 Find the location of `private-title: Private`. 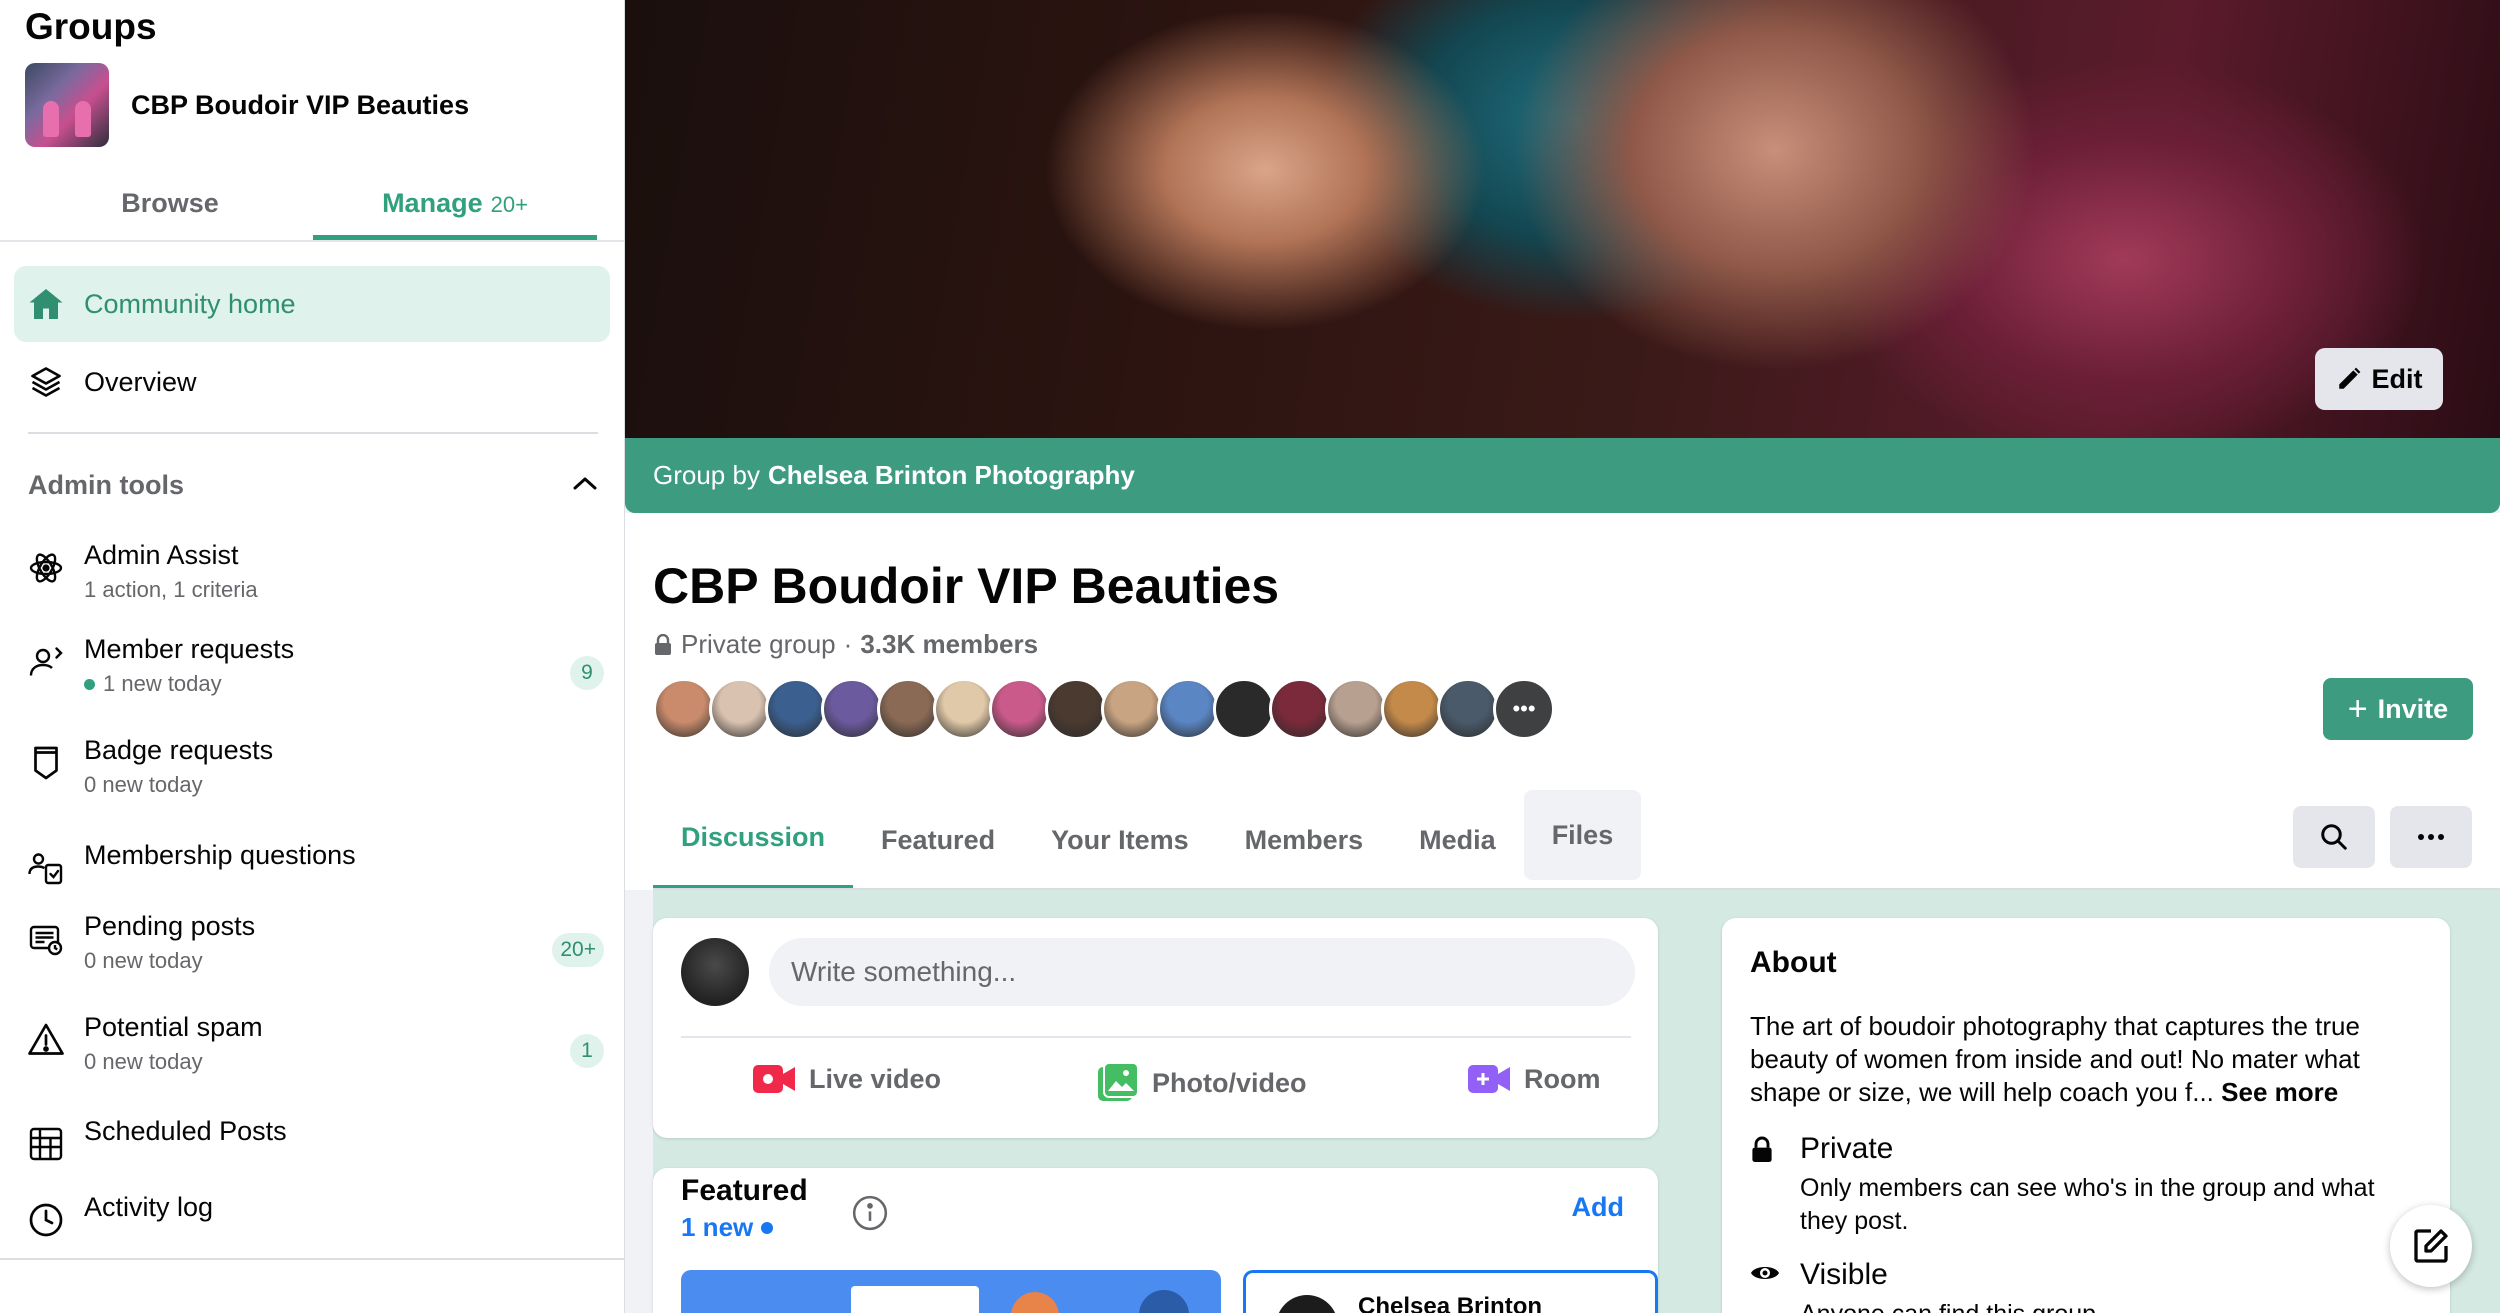

private-title: Private is located at coordinates (1847, 1148).